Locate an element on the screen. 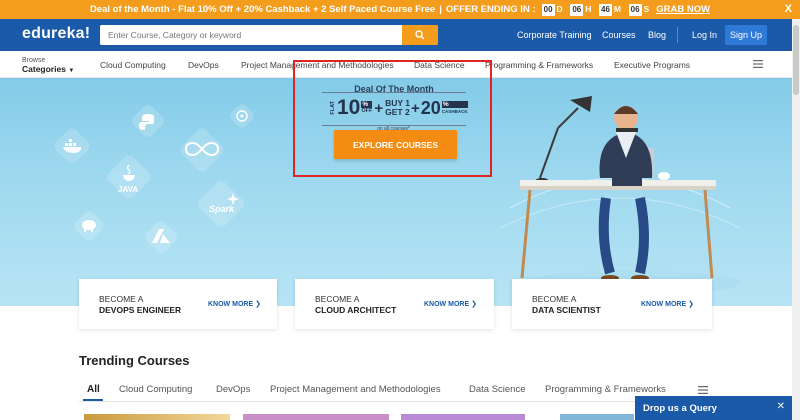  nav-courses: Courses is located at coordinates (619, 35).